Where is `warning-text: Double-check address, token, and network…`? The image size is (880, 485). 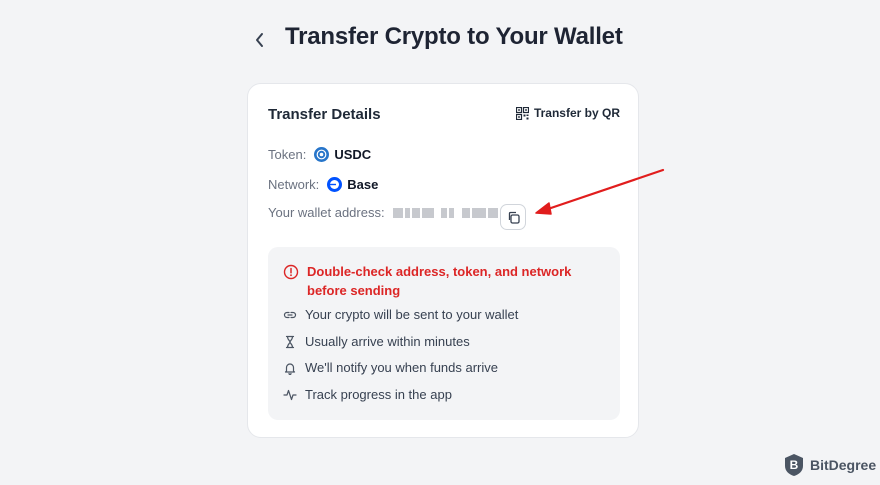 warning-text: Double-check address, token, and network… is located at coordinates (439, 281).